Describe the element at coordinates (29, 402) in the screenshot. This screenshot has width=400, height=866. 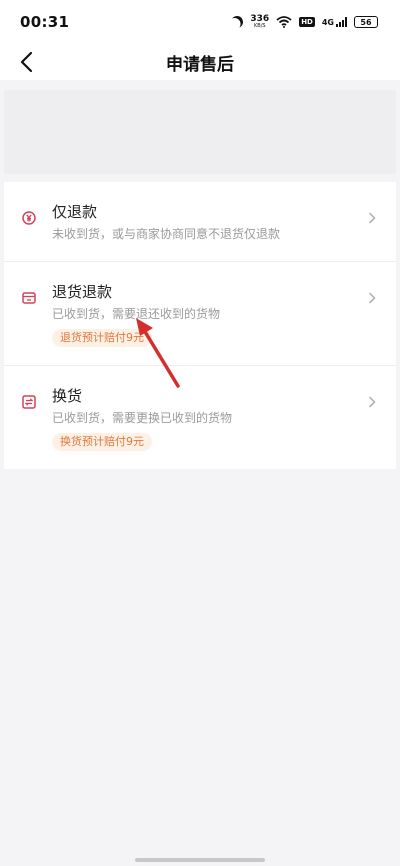
I see `exchange-icon` at that location.